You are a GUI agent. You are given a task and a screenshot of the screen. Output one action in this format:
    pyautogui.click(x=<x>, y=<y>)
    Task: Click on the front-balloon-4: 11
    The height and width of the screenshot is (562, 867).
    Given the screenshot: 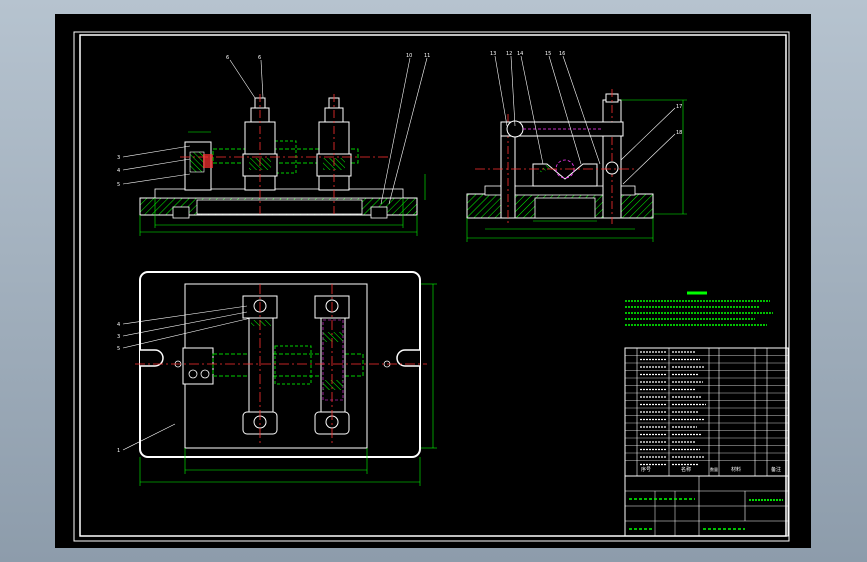 What is the action you would take?
    pyautogui.click(x=427, y=56)
    